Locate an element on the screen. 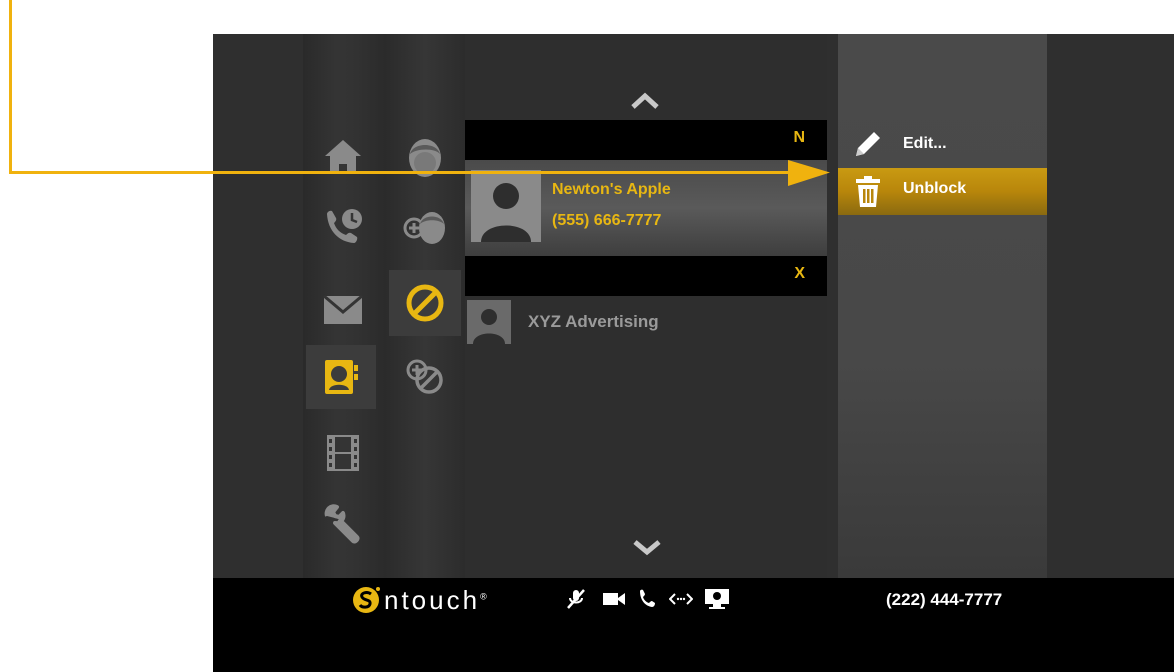  subnav-add-blocked is located at coordinates (425, 376).